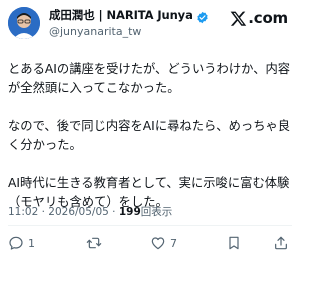  I want to click on bookmark-icon, so click(234, 243).